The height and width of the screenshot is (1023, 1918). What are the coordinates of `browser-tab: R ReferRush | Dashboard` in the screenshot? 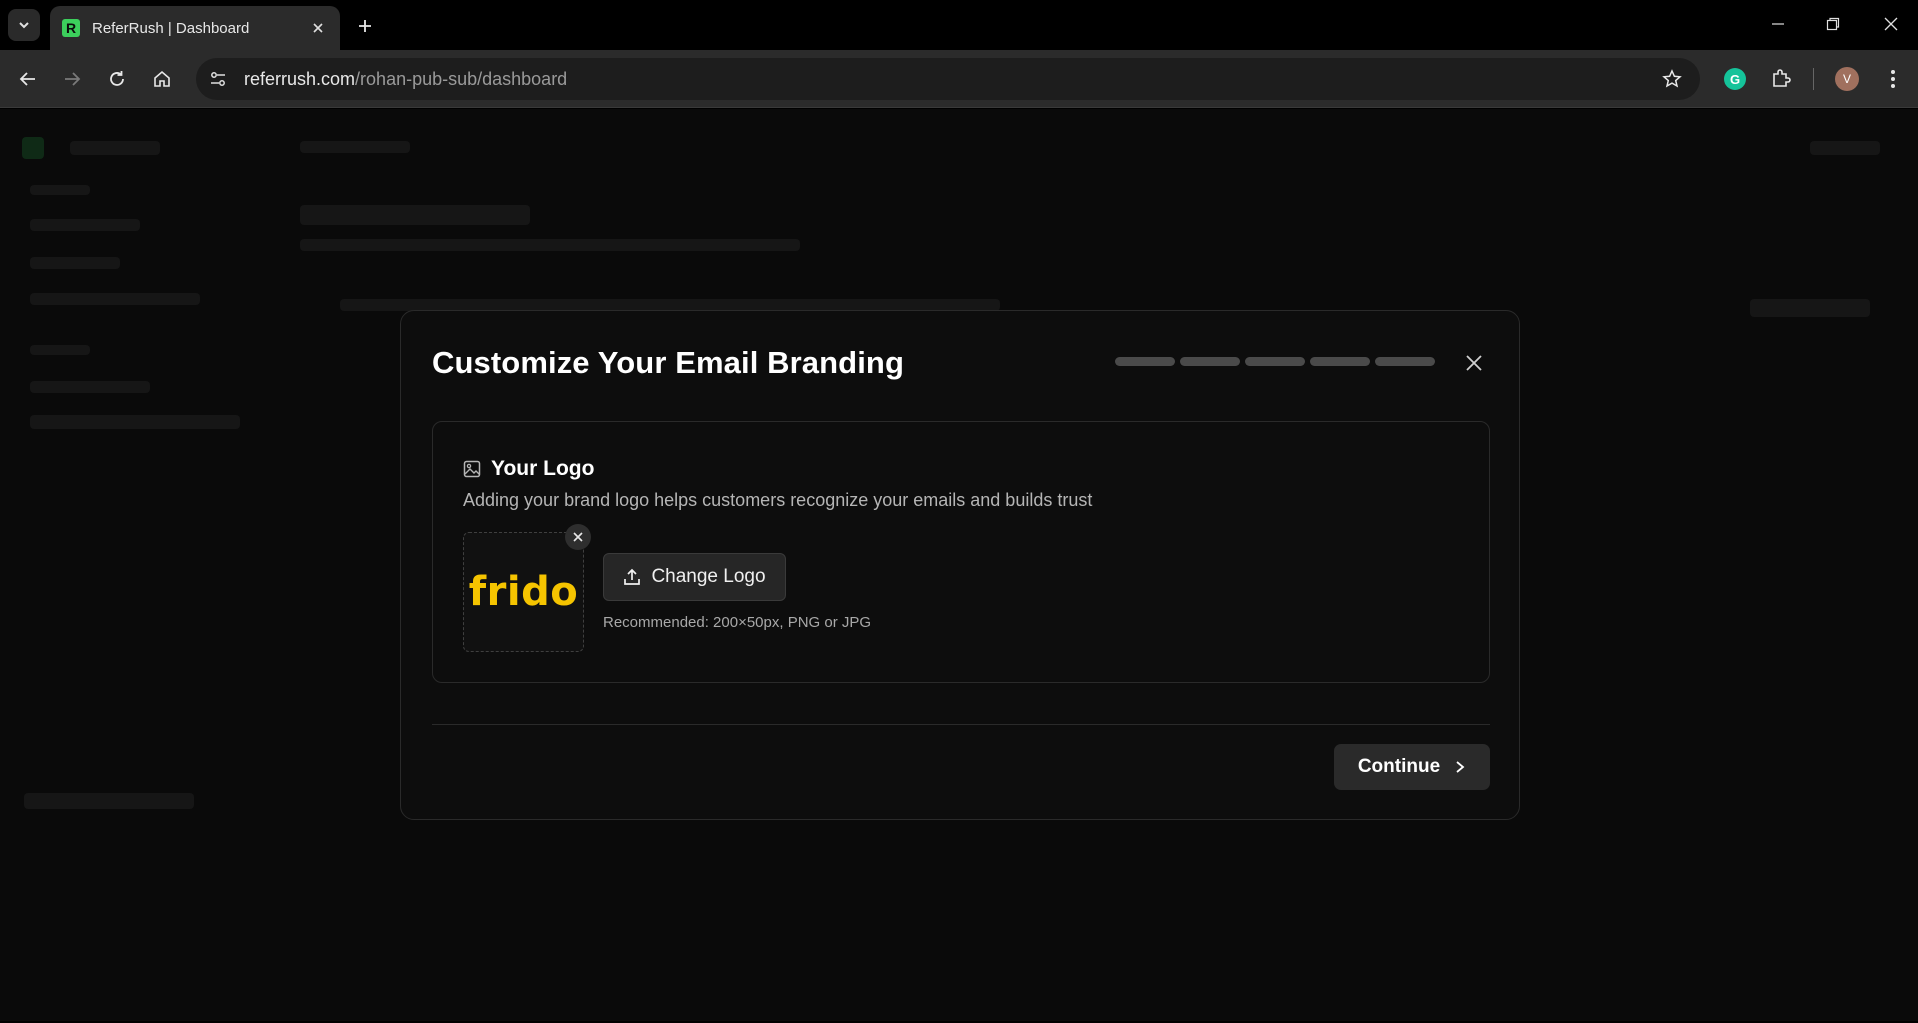 It's located at (195, 28).